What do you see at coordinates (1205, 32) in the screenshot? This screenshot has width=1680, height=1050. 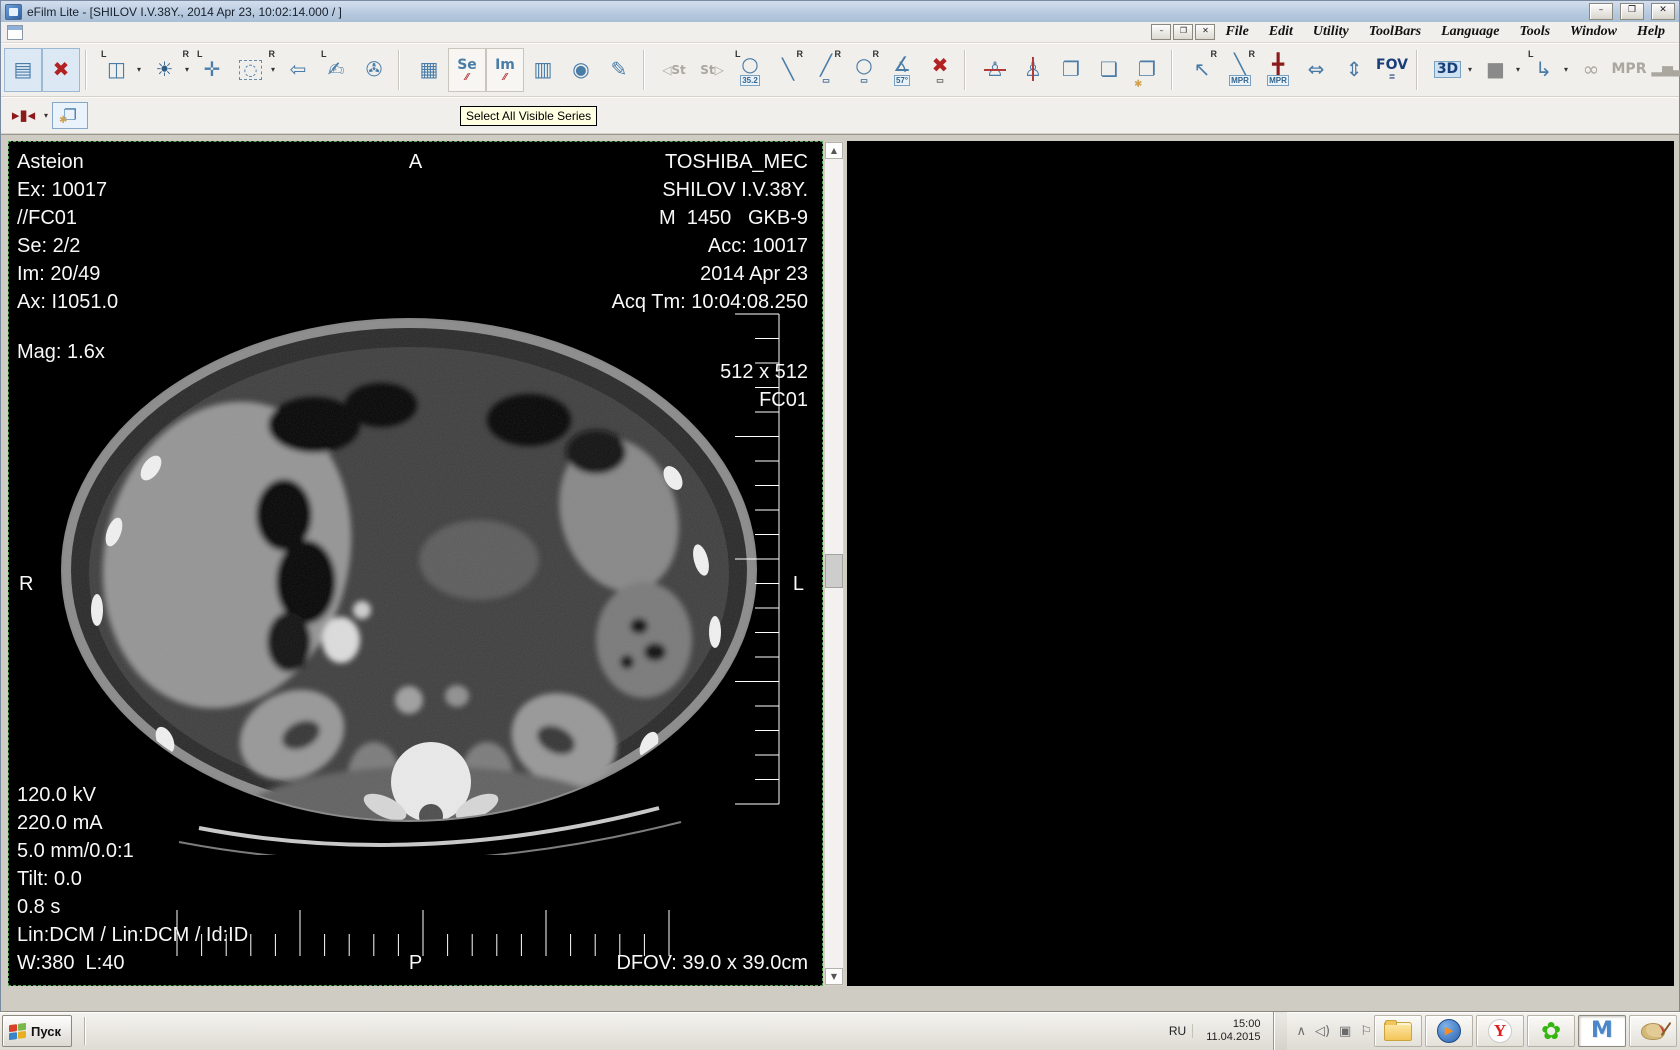 I see `mdi-close-button: ✕` at bounding box center [1205, 32].